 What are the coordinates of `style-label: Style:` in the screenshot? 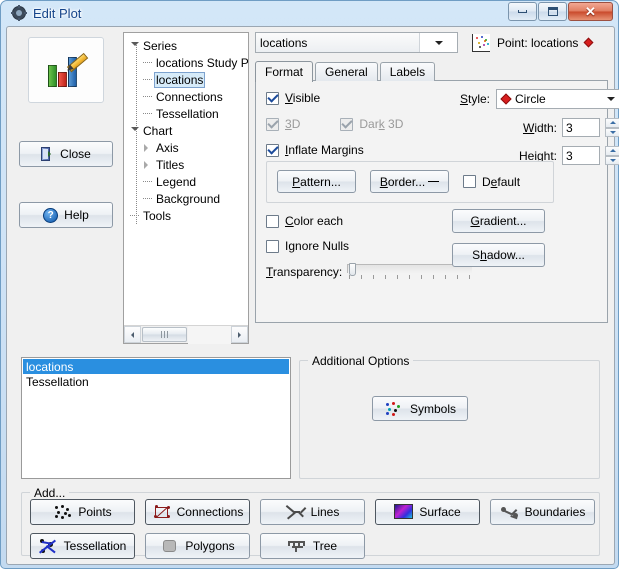 It's located at (474, 99).